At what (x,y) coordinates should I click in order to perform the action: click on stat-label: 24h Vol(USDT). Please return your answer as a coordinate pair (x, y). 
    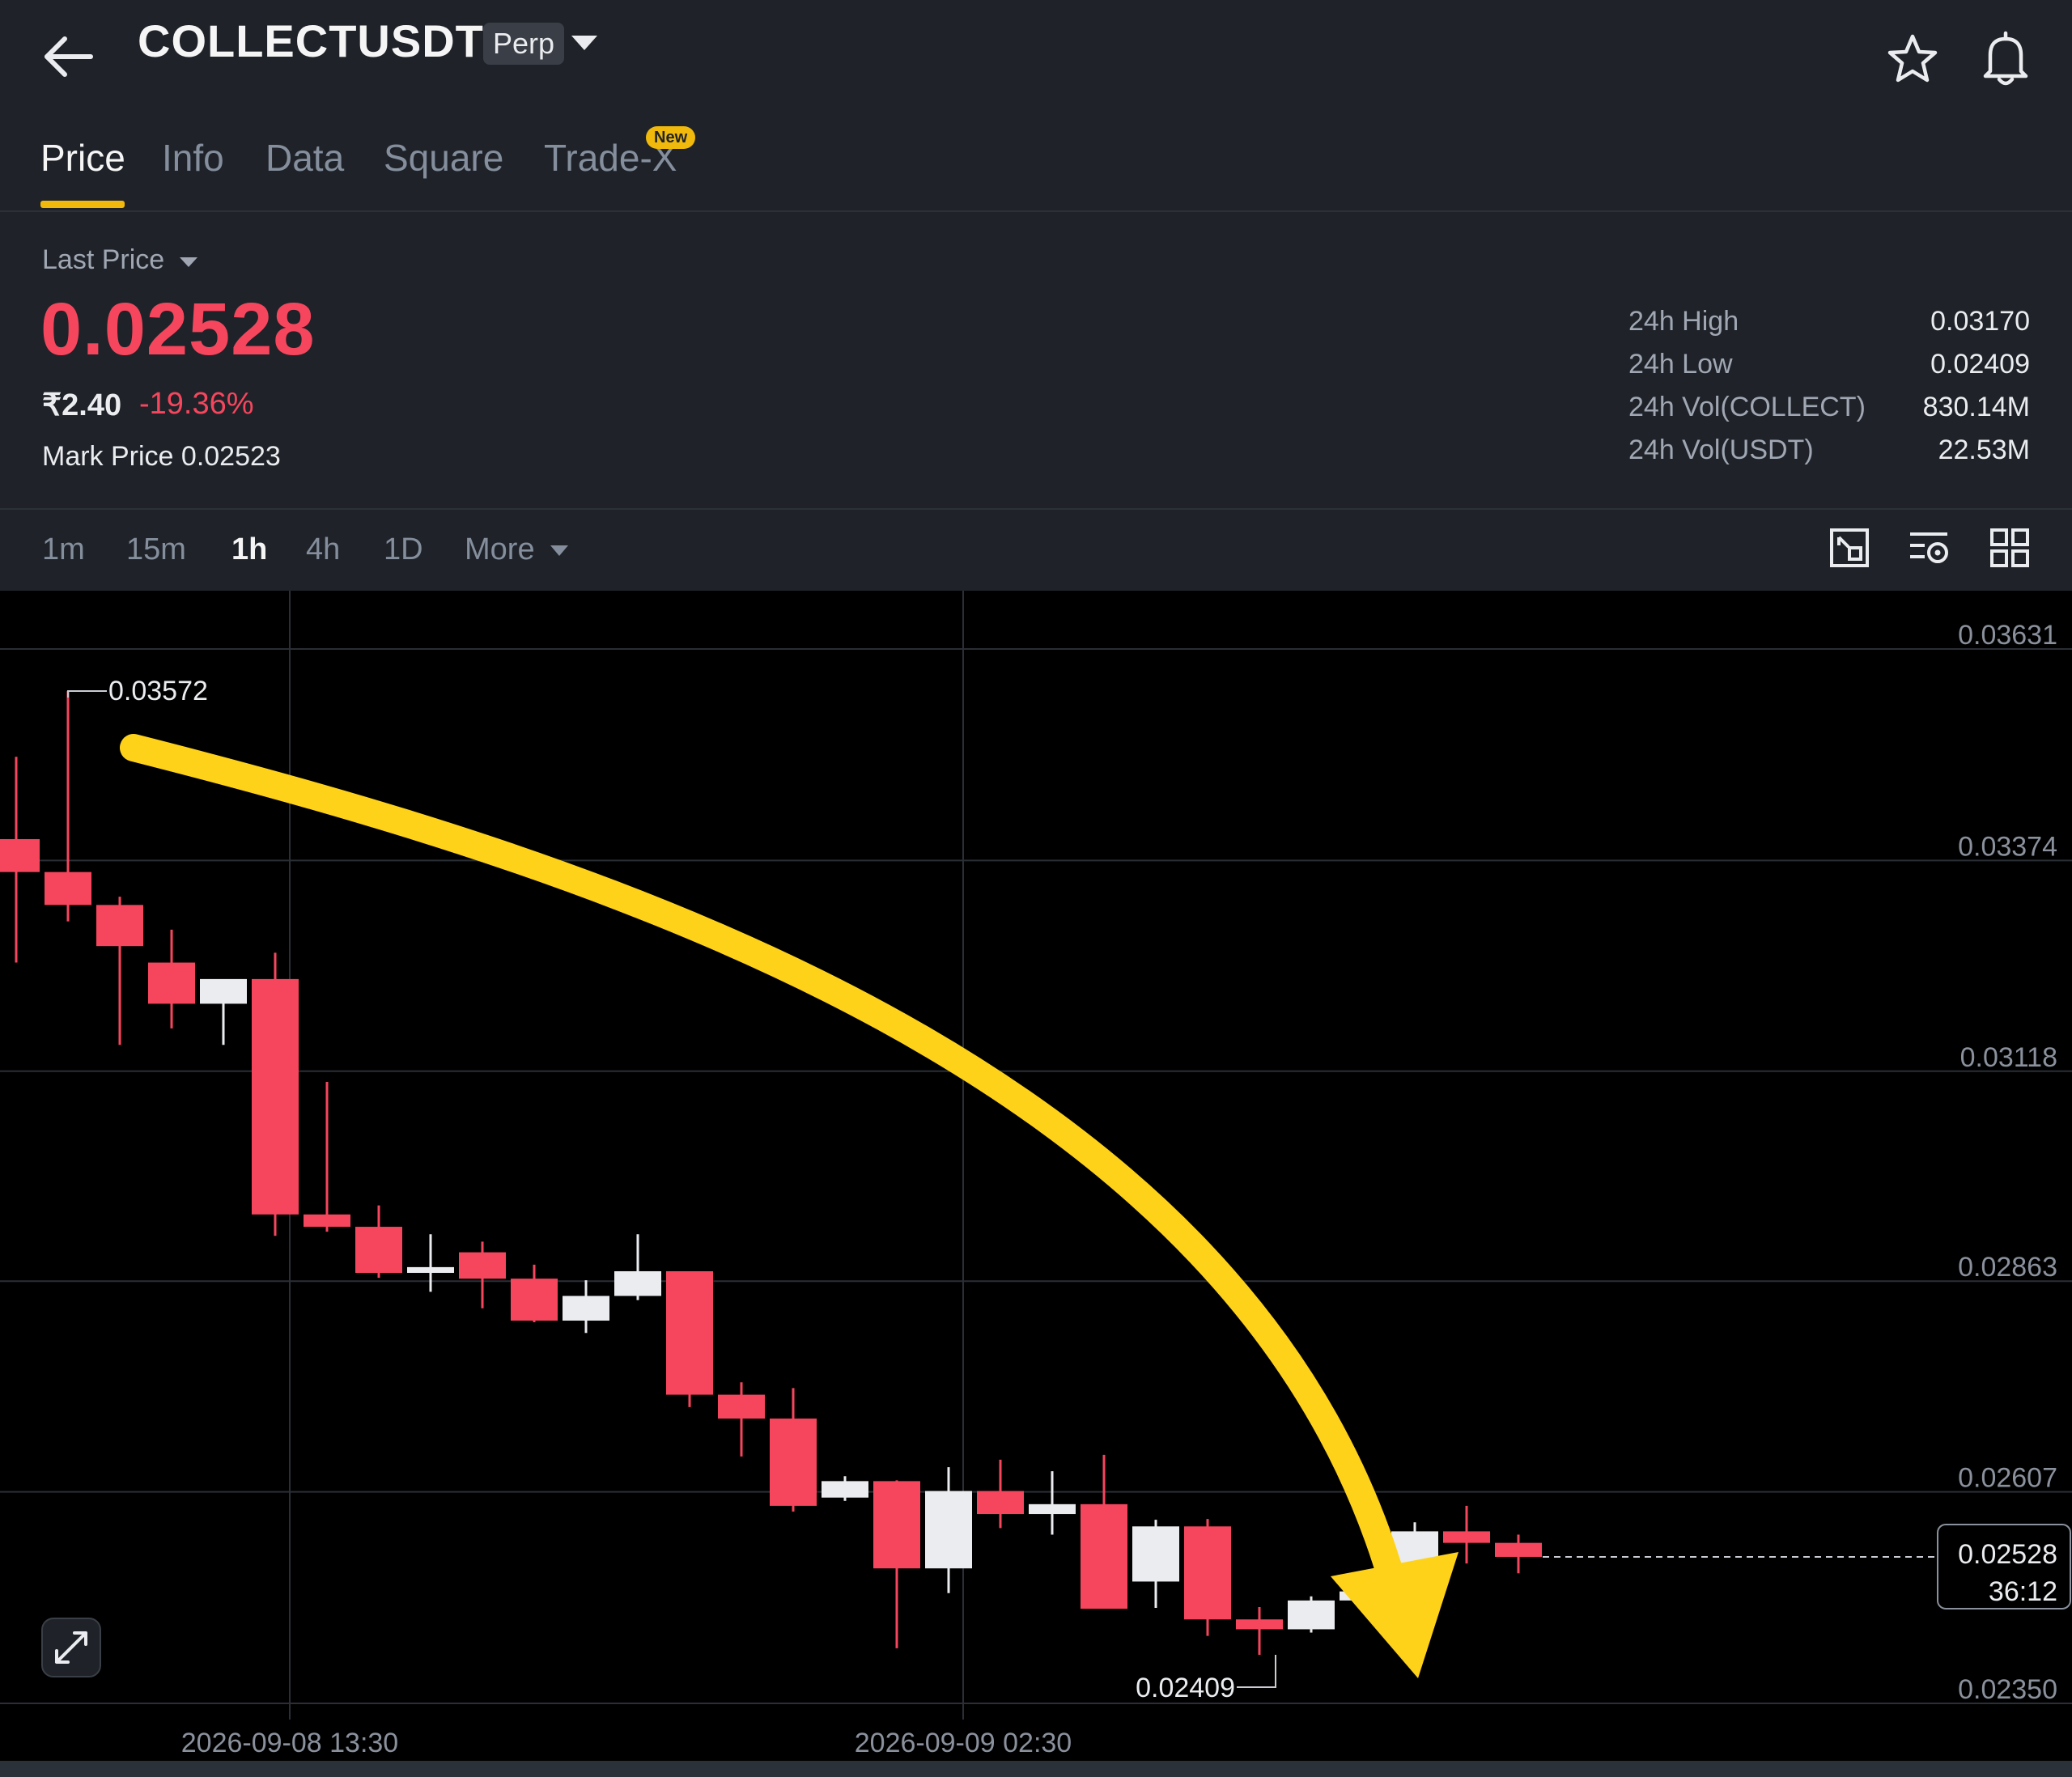
    Looking at the image, I should click on (1721, 450).